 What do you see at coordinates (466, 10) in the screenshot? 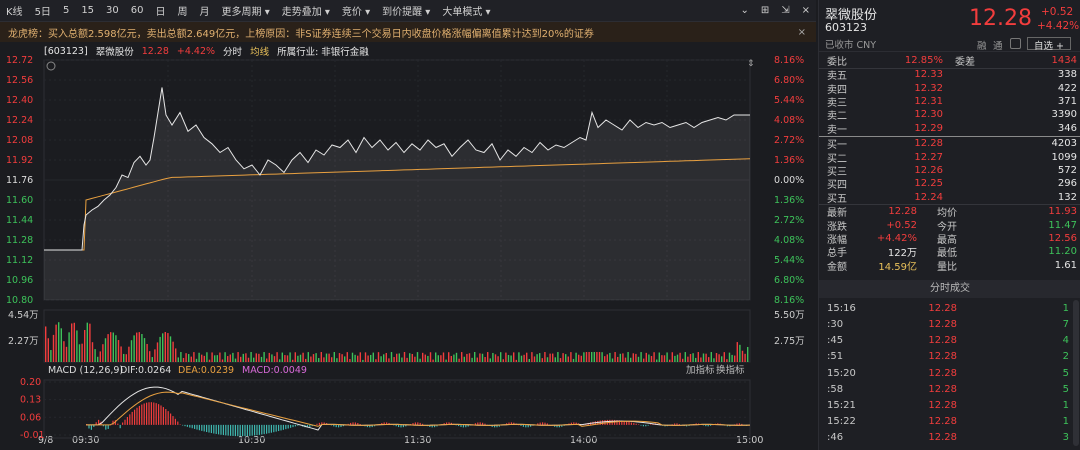
I see `toolbar-item-13: 大单模式 ▾` at bounding box center [466, 10].